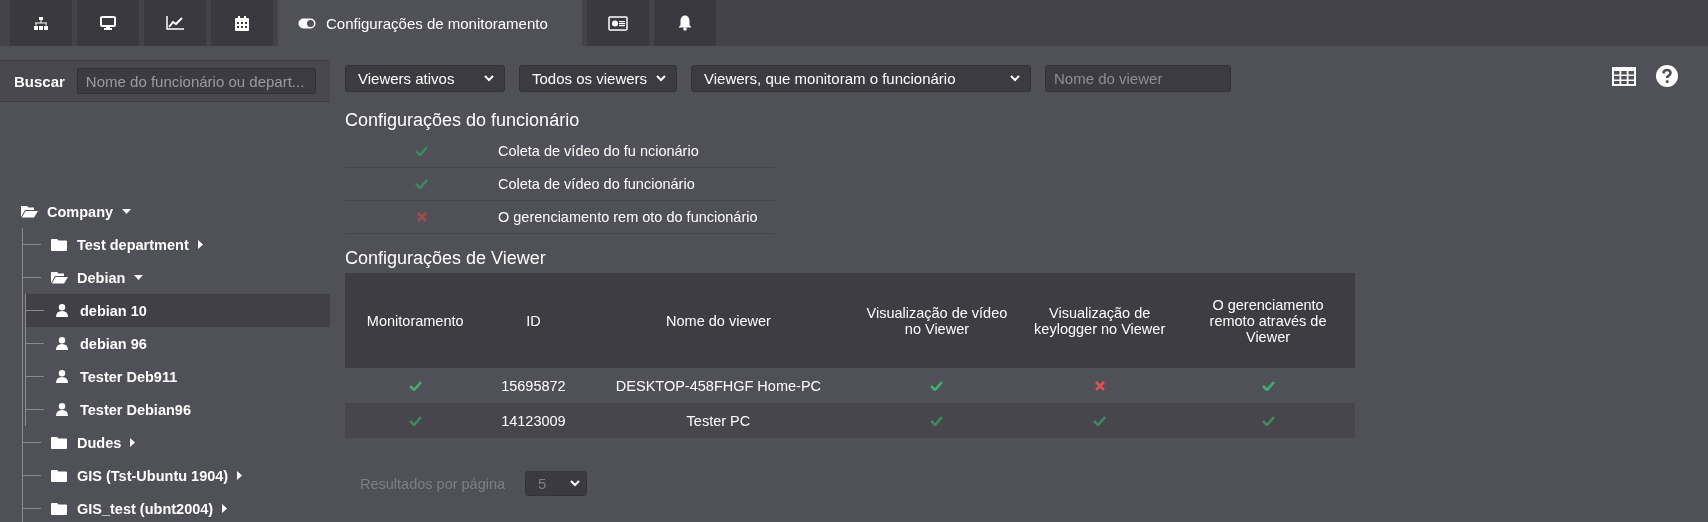 The width and height of the screenshot is (1708, 522). I want to click on toggle-icon, so click(307, 23).